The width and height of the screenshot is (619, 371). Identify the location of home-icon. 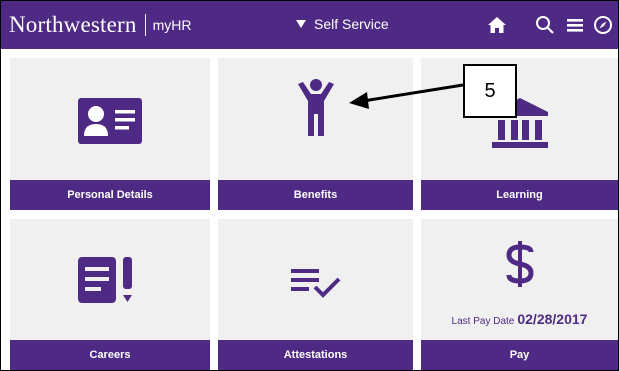
(497, 25).